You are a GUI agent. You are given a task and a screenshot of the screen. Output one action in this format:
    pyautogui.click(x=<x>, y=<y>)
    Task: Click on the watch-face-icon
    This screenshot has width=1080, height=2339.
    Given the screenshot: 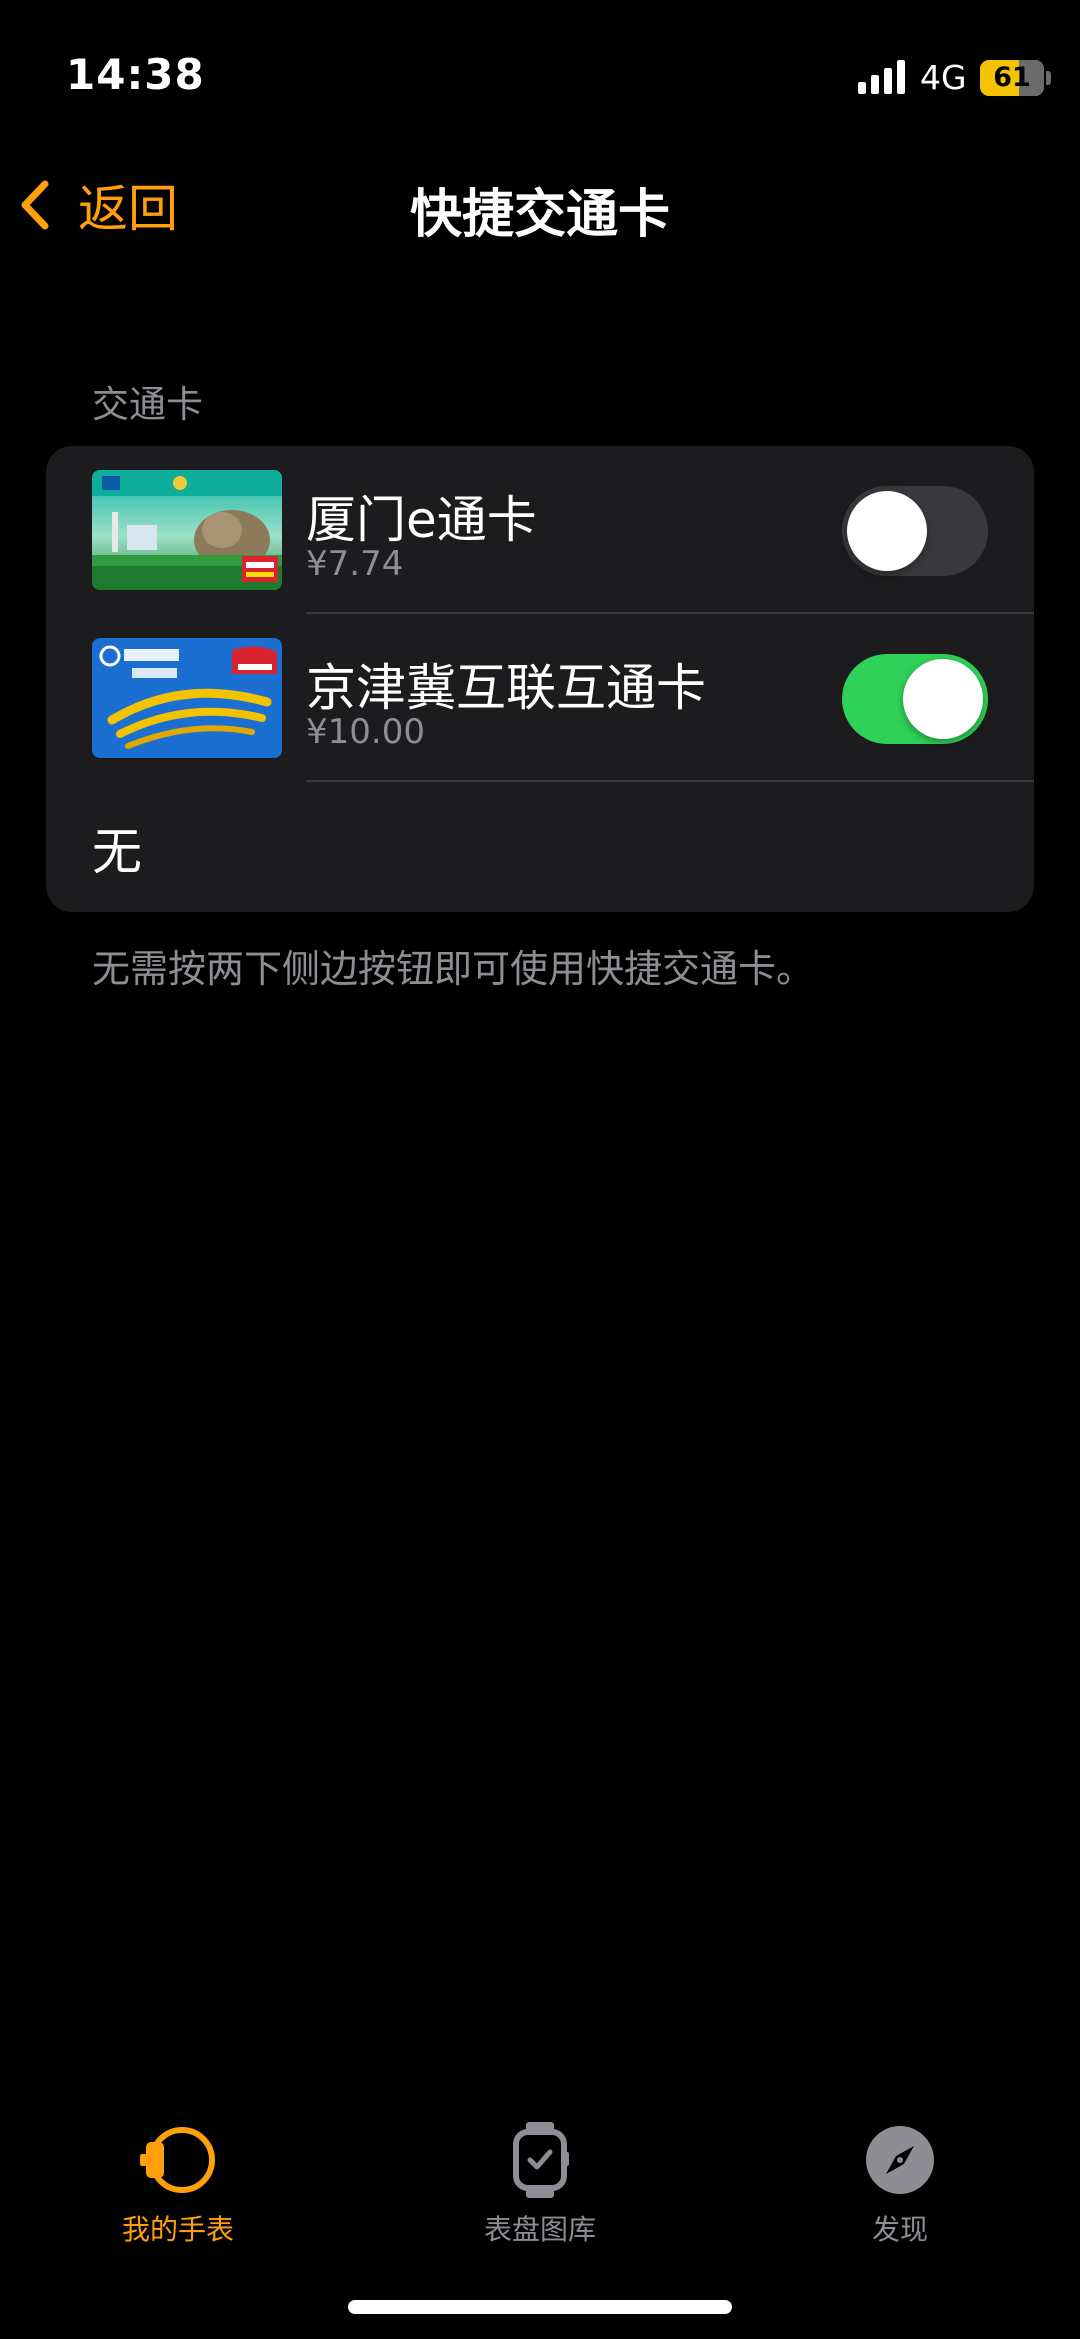 What is the action you would take?
    pyautogui.click(x=541, y=2160)
    